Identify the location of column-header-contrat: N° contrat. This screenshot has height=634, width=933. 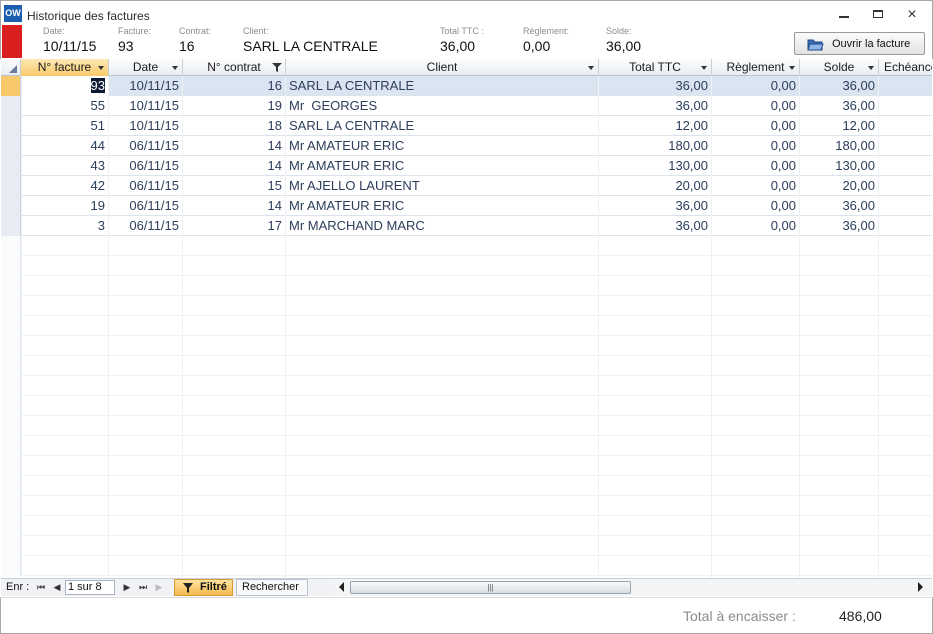
(234, 67).